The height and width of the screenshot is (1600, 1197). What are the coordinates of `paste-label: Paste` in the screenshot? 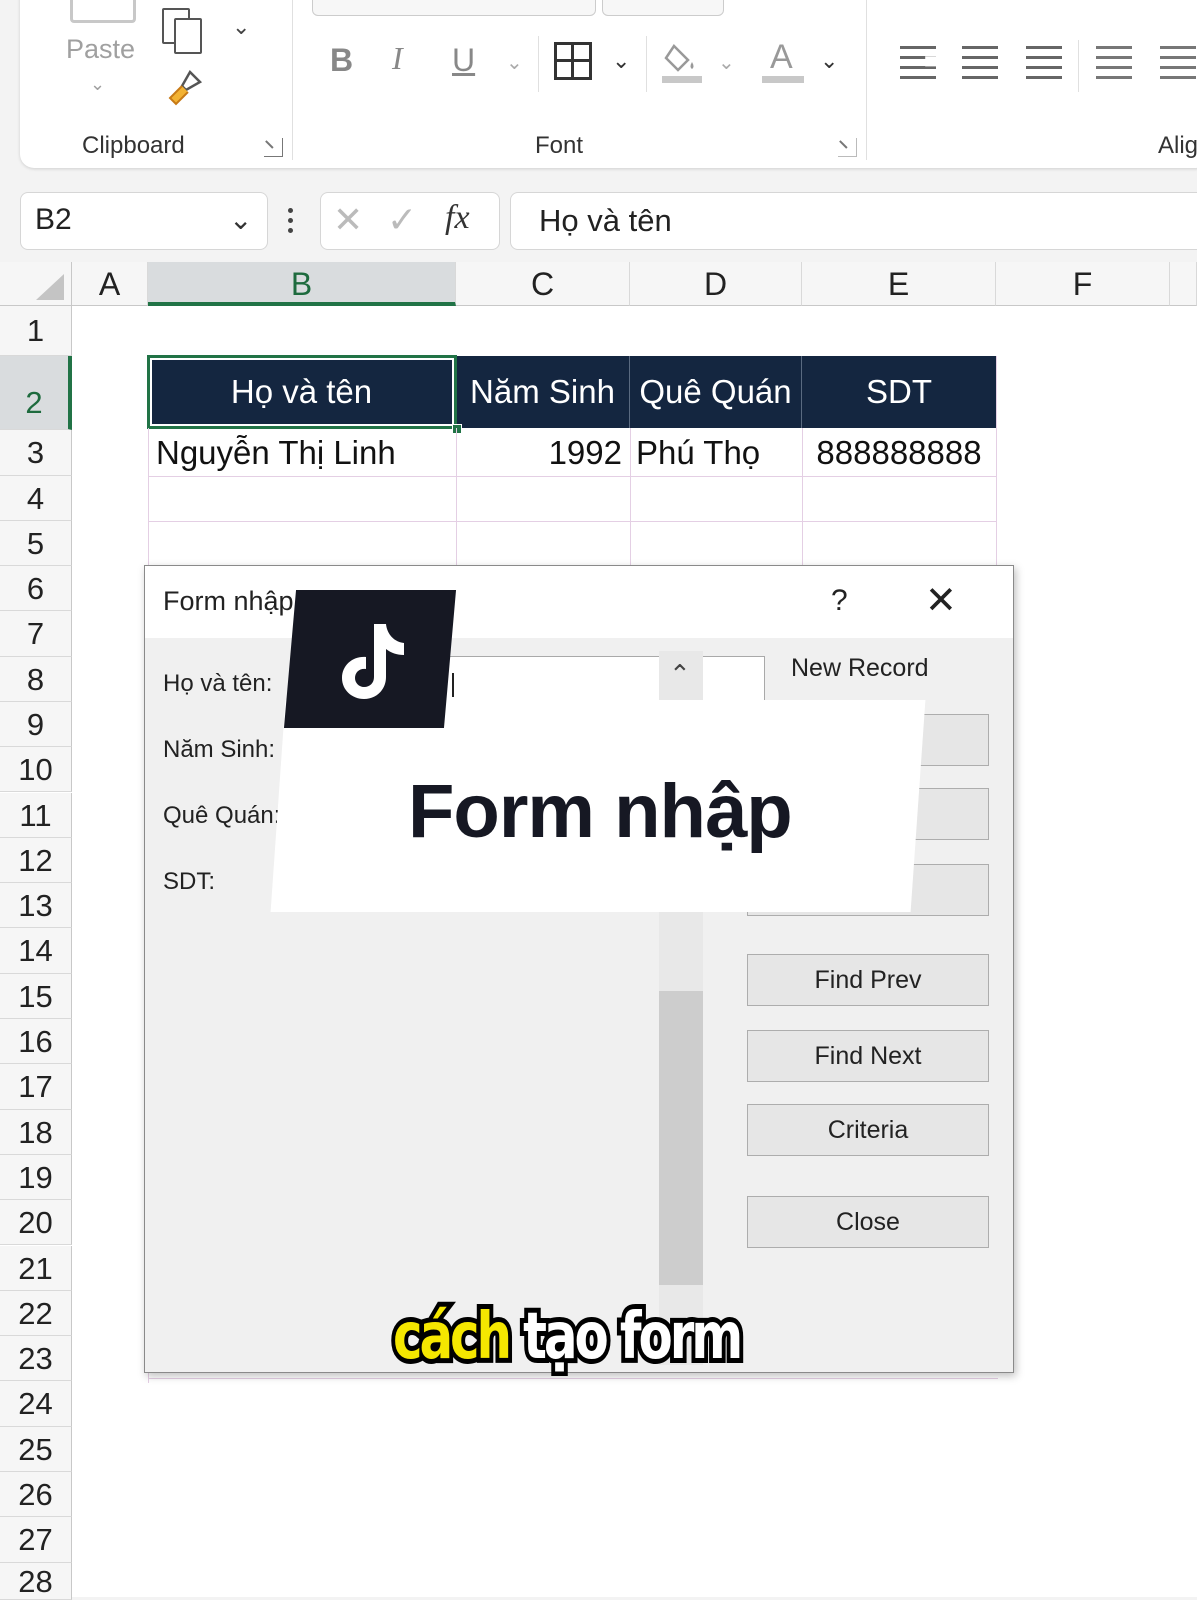 It's located at (101, 49).